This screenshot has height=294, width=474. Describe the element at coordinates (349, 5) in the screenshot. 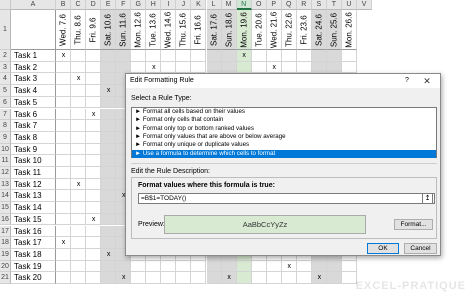

I see `column-header: U` at that location.